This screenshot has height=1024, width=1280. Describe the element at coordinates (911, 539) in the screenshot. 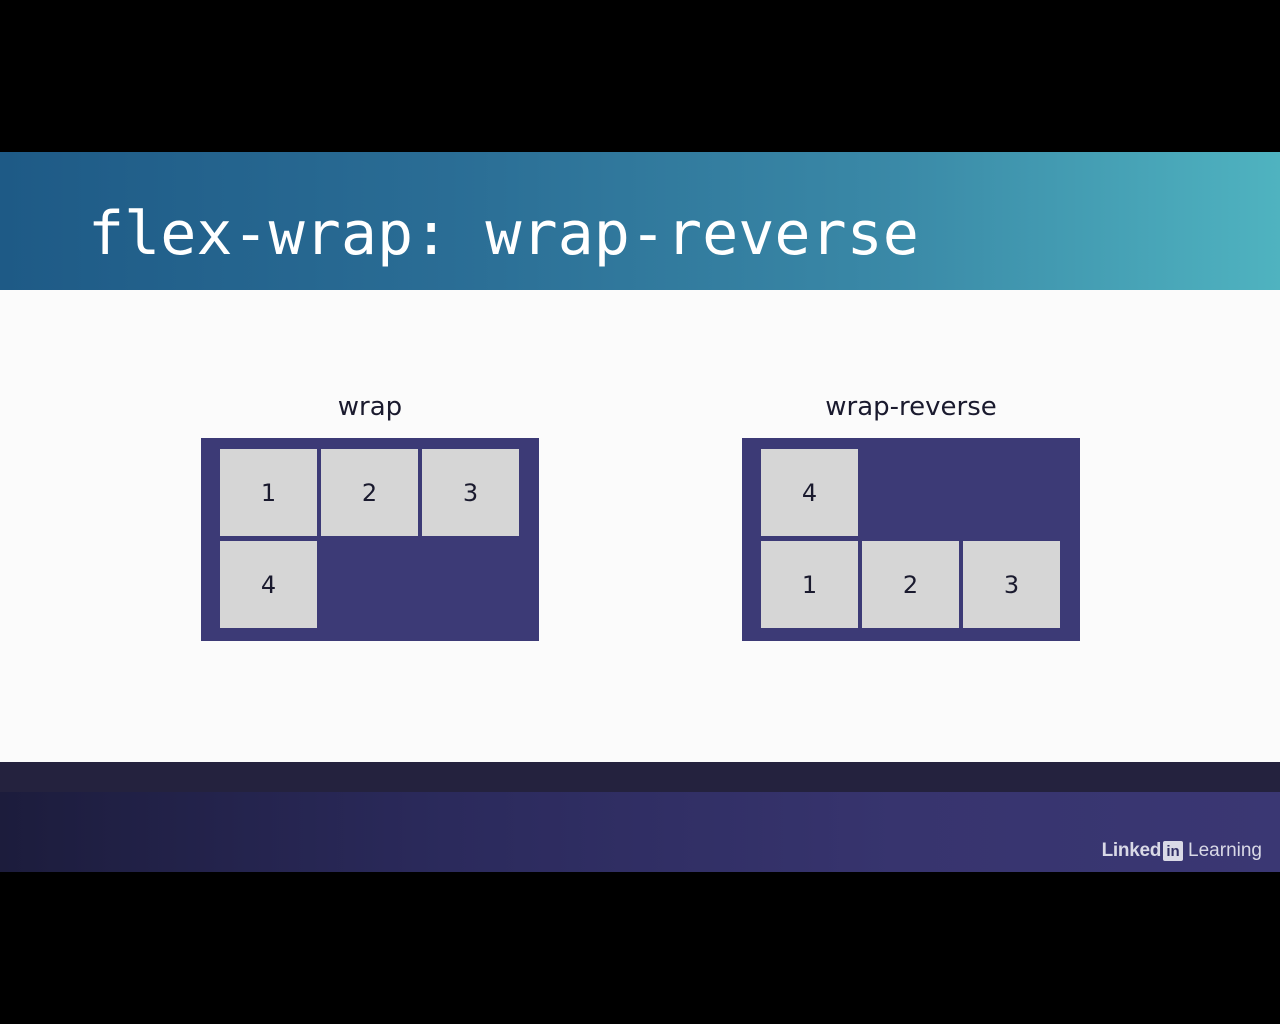

I see `wrap-reverse-flex-container: 1 2 3 4` at that location.